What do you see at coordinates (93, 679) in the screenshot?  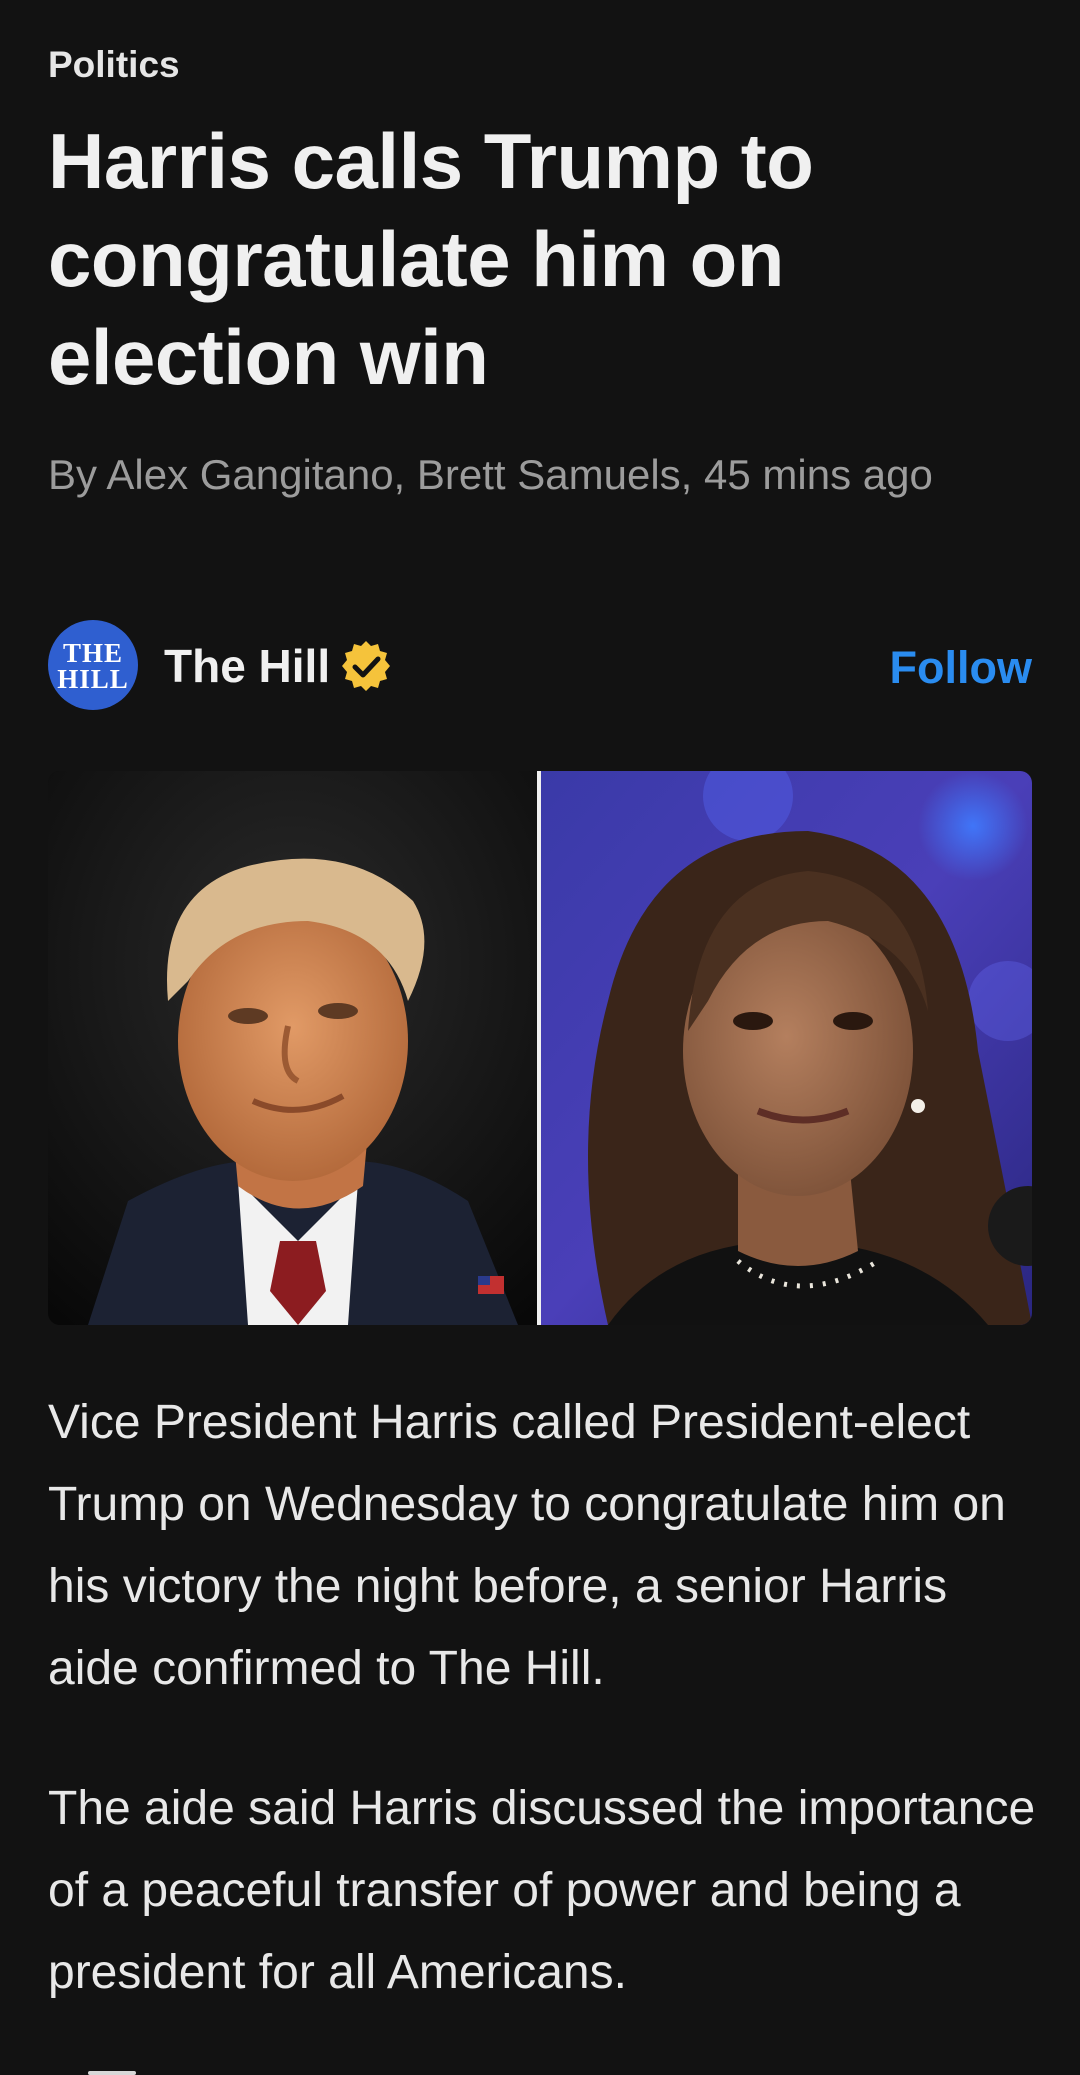 I see `source-logo-line2: HILL` at bounding box center [93, 679].